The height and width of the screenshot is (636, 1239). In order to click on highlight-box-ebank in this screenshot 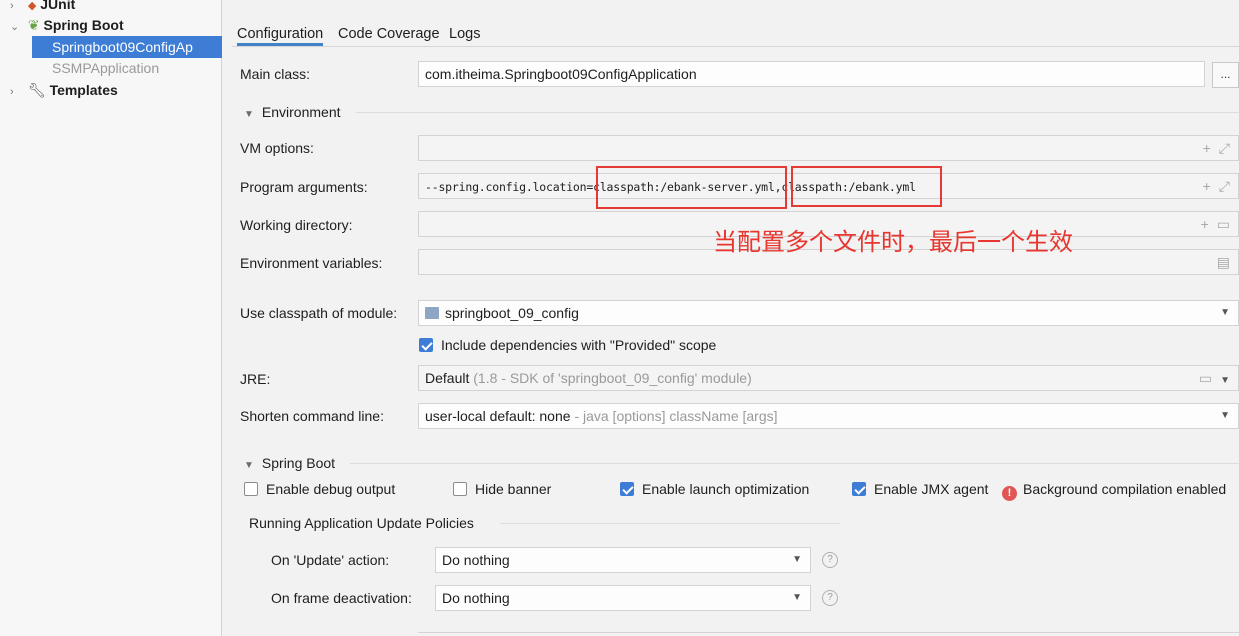, I will do `click(866, 186)`.